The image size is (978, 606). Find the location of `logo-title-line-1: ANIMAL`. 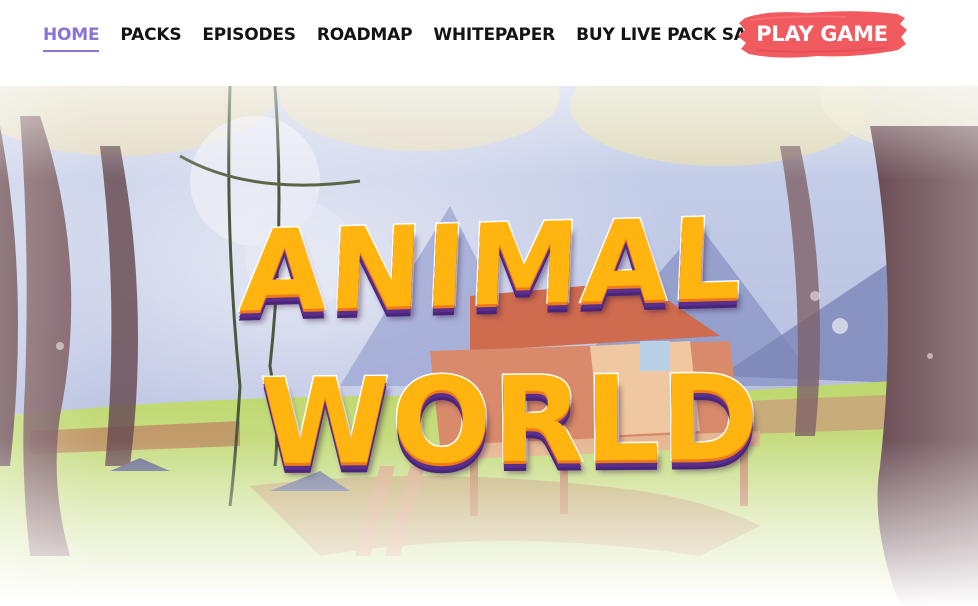

logo-title-line-1: ANIMAL is located at coordinates (492, 266).